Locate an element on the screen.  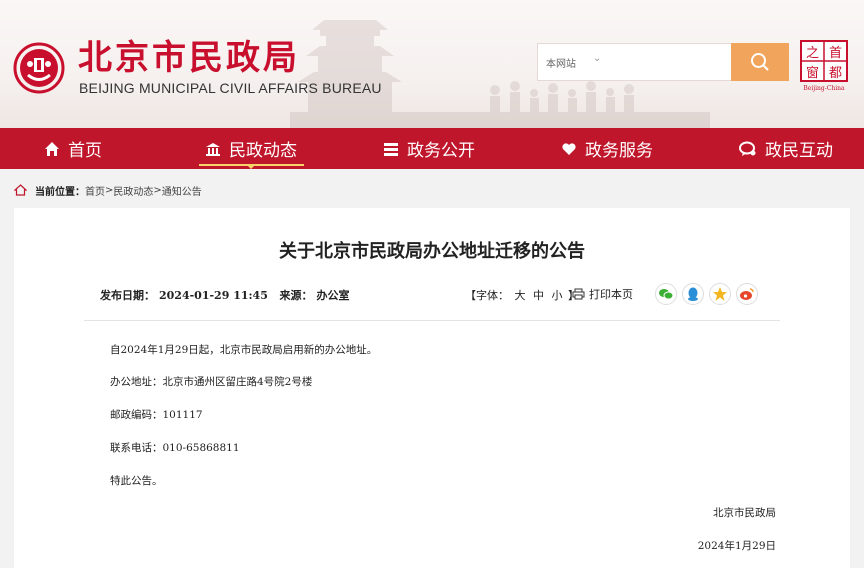
civil-affairs-emblem is located at coordinates (39, 68).